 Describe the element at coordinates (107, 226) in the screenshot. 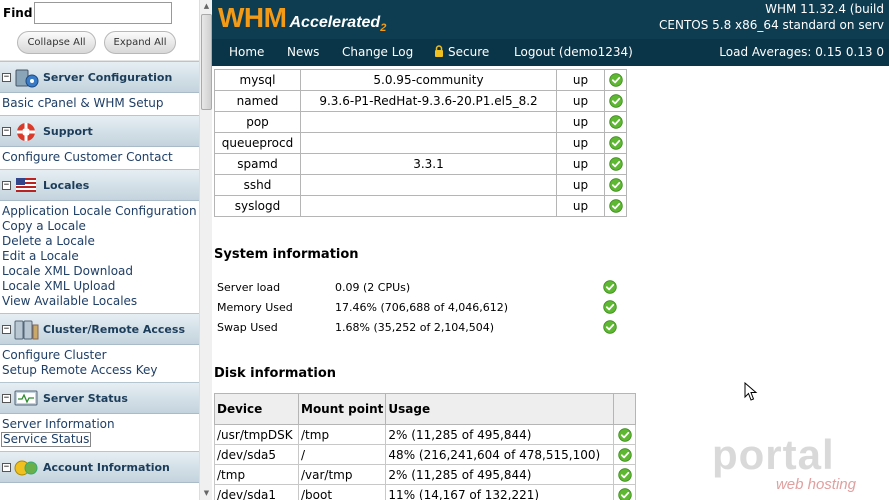

I see `sidebar-item-copy-a-locale: Copy a Locale` at that location.